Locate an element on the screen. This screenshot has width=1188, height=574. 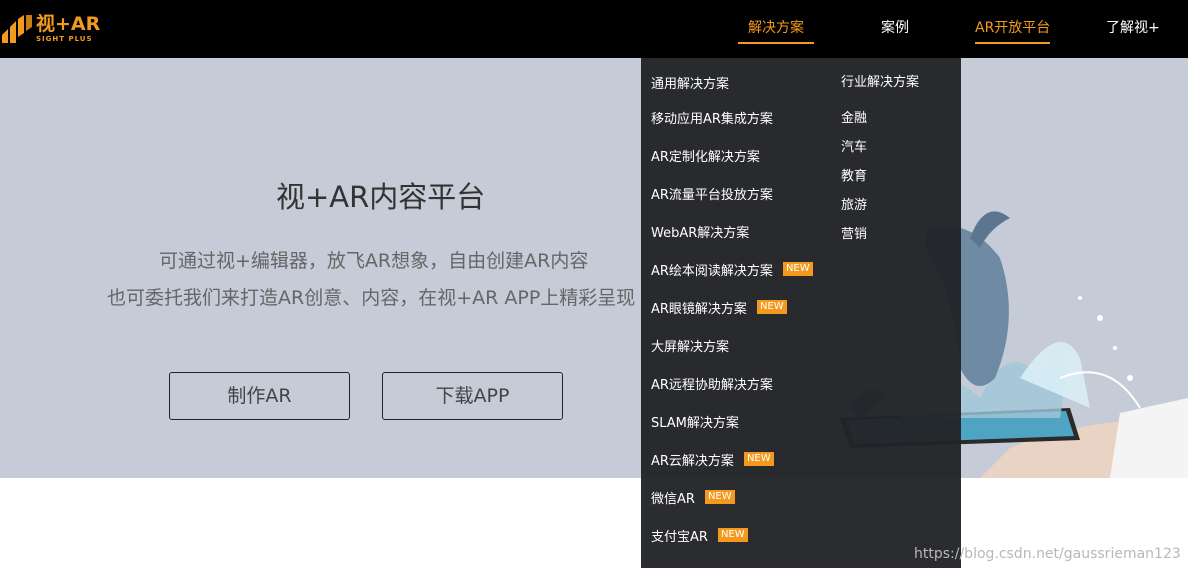
nav-solutions: 解决方案 is located at coordinates (776, 29).